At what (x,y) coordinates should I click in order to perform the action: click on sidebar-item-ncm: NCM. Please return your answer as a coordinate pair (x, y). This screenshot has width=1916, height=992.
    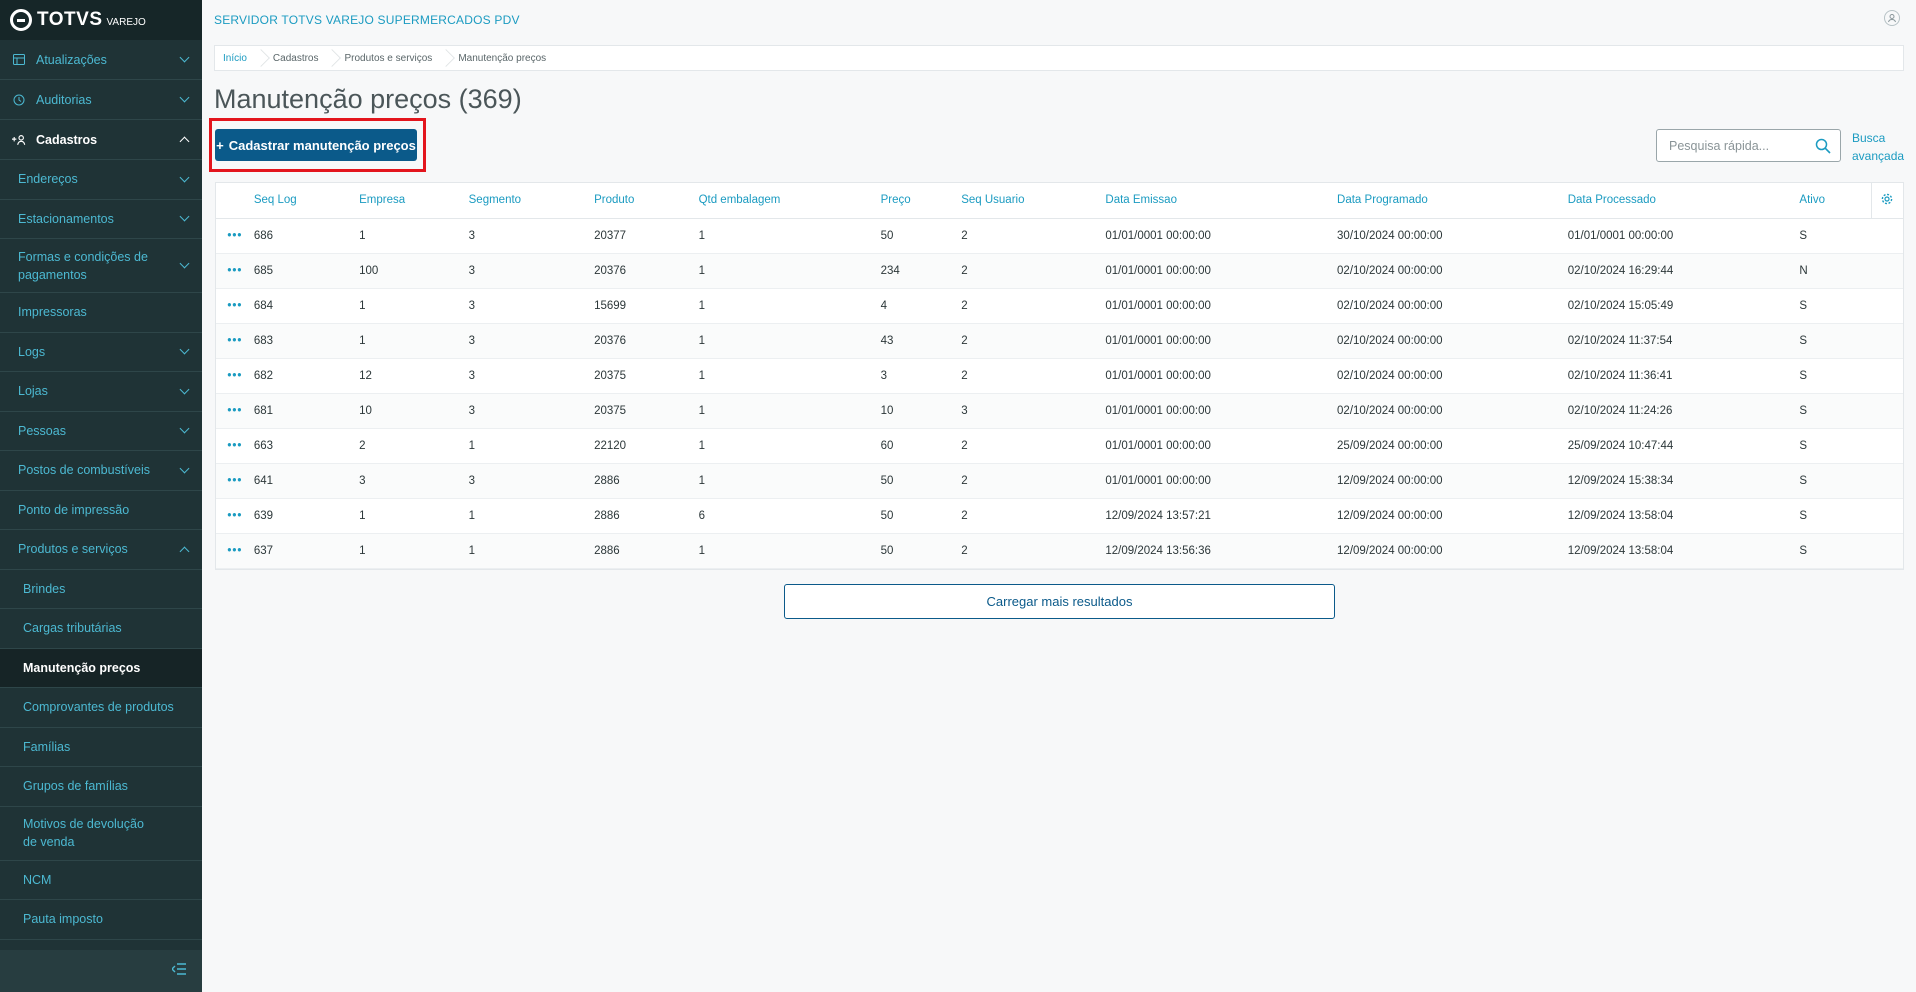
    Looking at the image, I should click on (101, 880).